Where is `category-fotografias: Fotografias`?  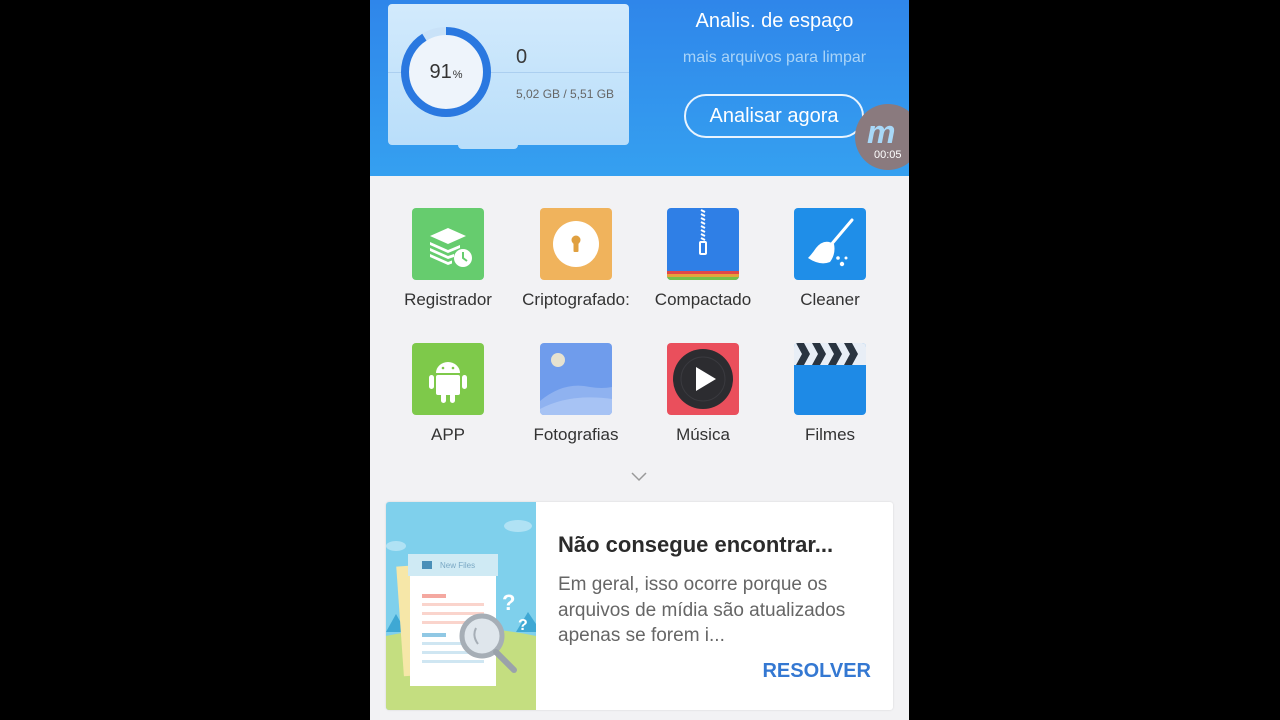 category-fotografias: Fotografias is located at coordinates (576, 394).